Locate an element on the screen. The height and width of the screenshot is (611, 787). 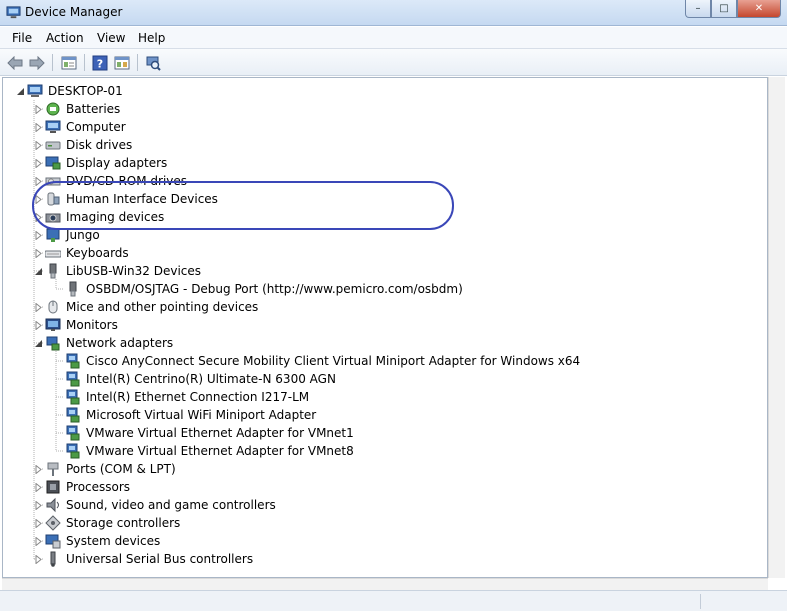
category-monitor: Monitors is located at coordinates (81, 325).